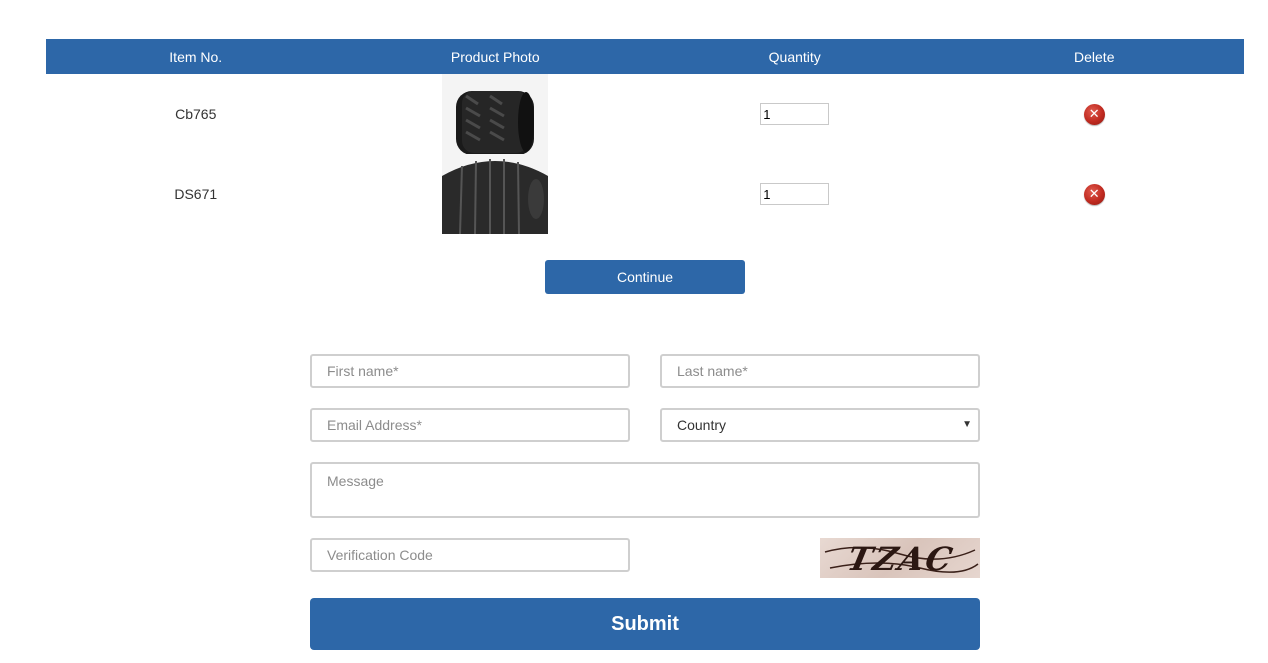  Describe the element at coordinates (196, 194) in the screenshot. I see `item-number: DS671` at that location.